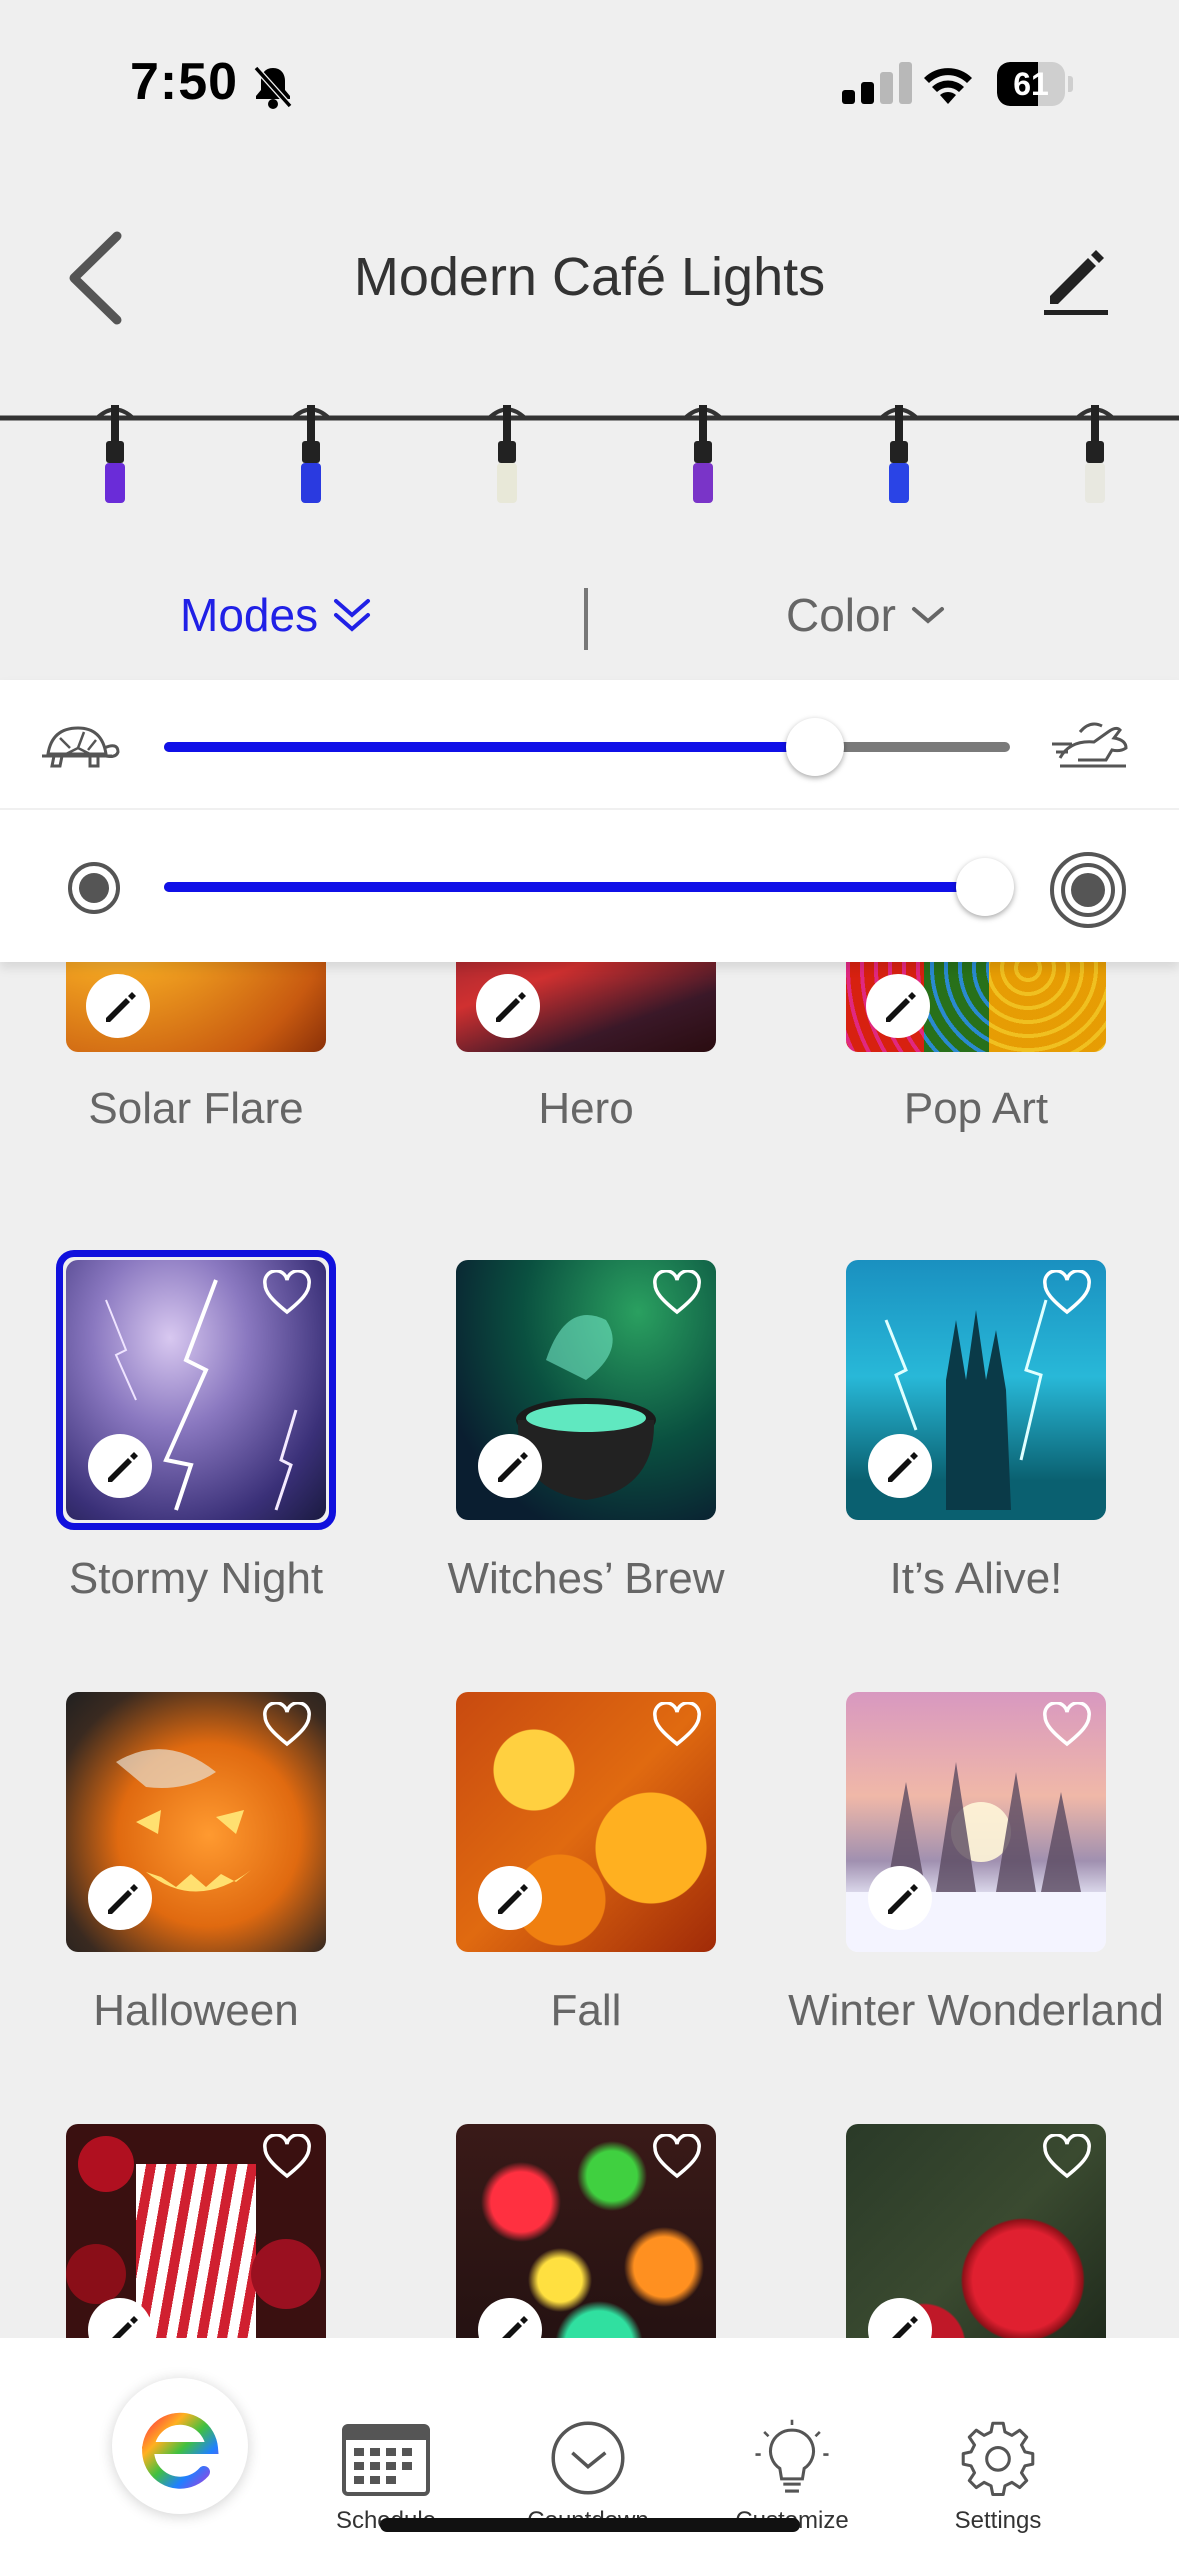  What do you see at coordinates (948, 86) in the screenshot?
I see `wifi-icon` at bounding box center [948, 86].